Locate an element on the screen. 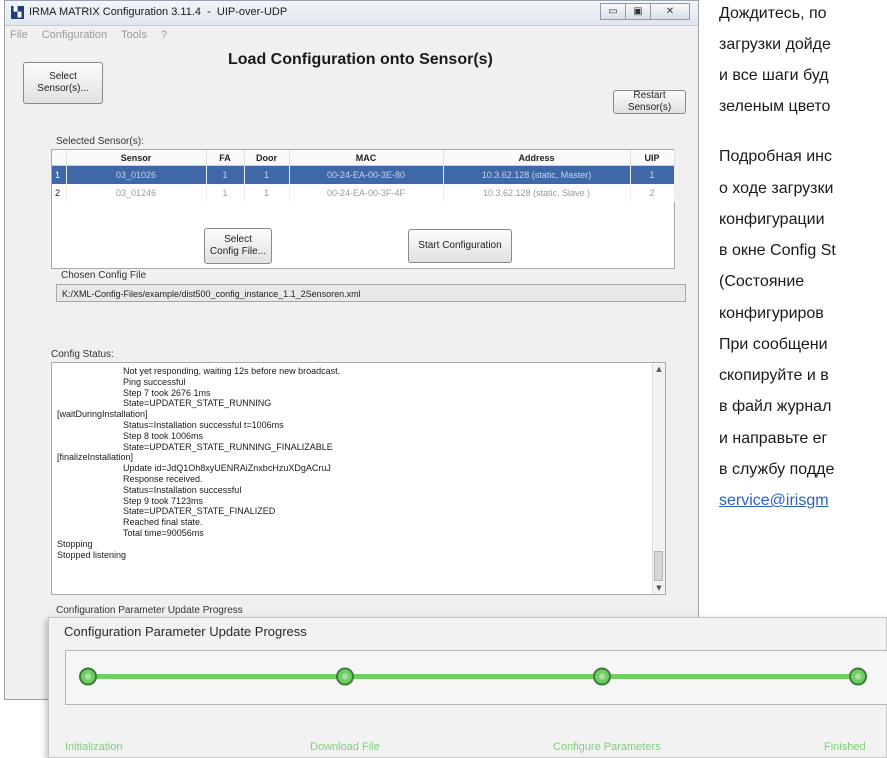 The width and height of the screenshot is (887, 758). scroll-up-icon: ▲ is located at coordinates (659, 369).